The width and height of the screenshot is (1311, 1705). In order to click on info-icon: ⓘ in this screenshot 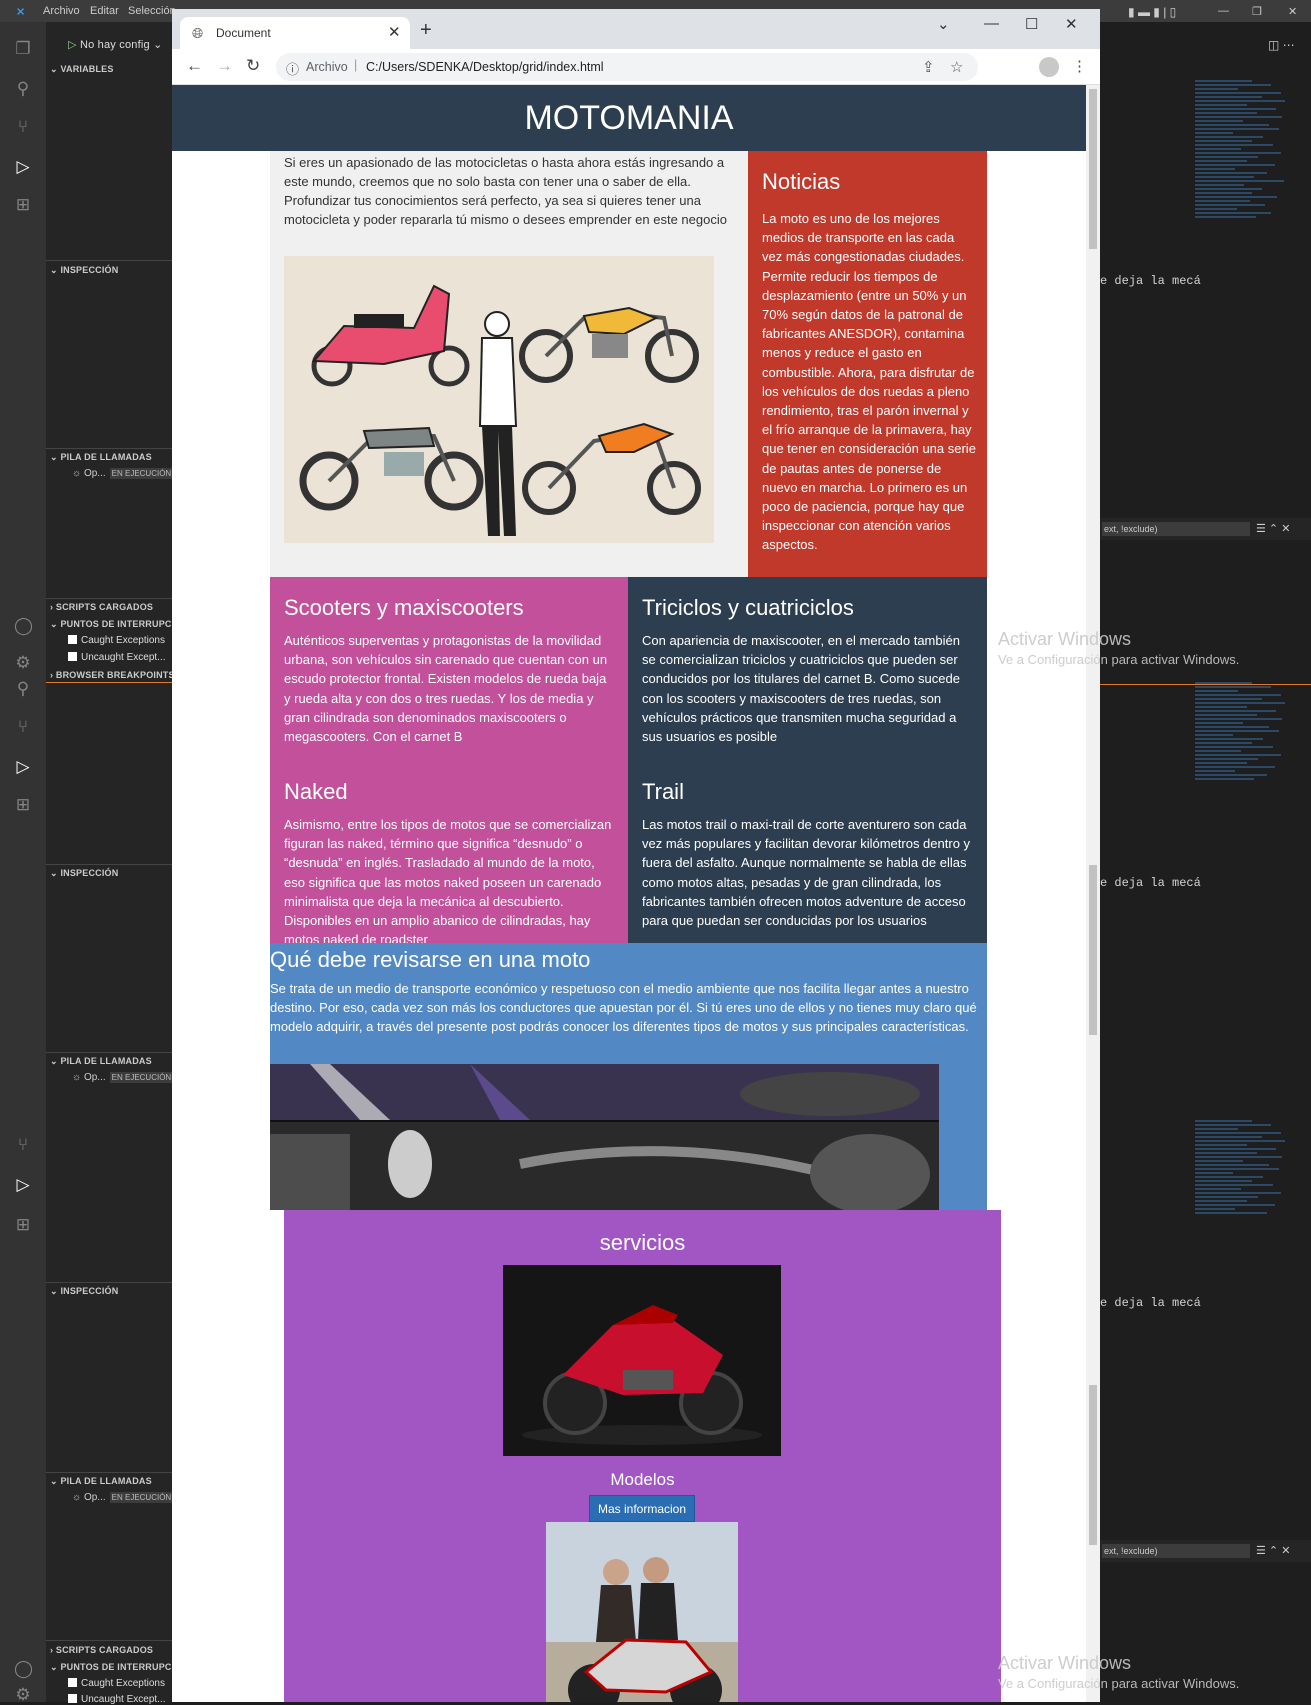, I will do `click(292, 68)`.